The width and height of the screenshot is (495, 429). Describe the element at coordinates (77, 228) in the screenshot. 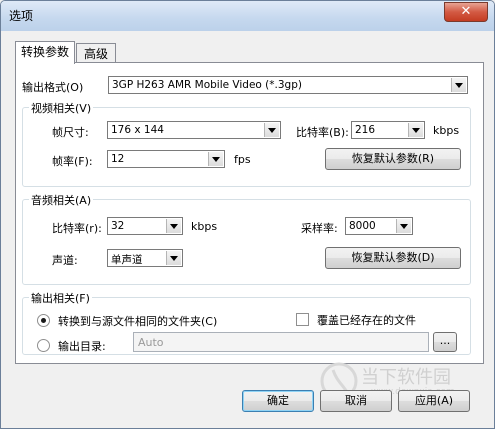

I see `audio-bitrate-label: 比特率(r):` at that location.